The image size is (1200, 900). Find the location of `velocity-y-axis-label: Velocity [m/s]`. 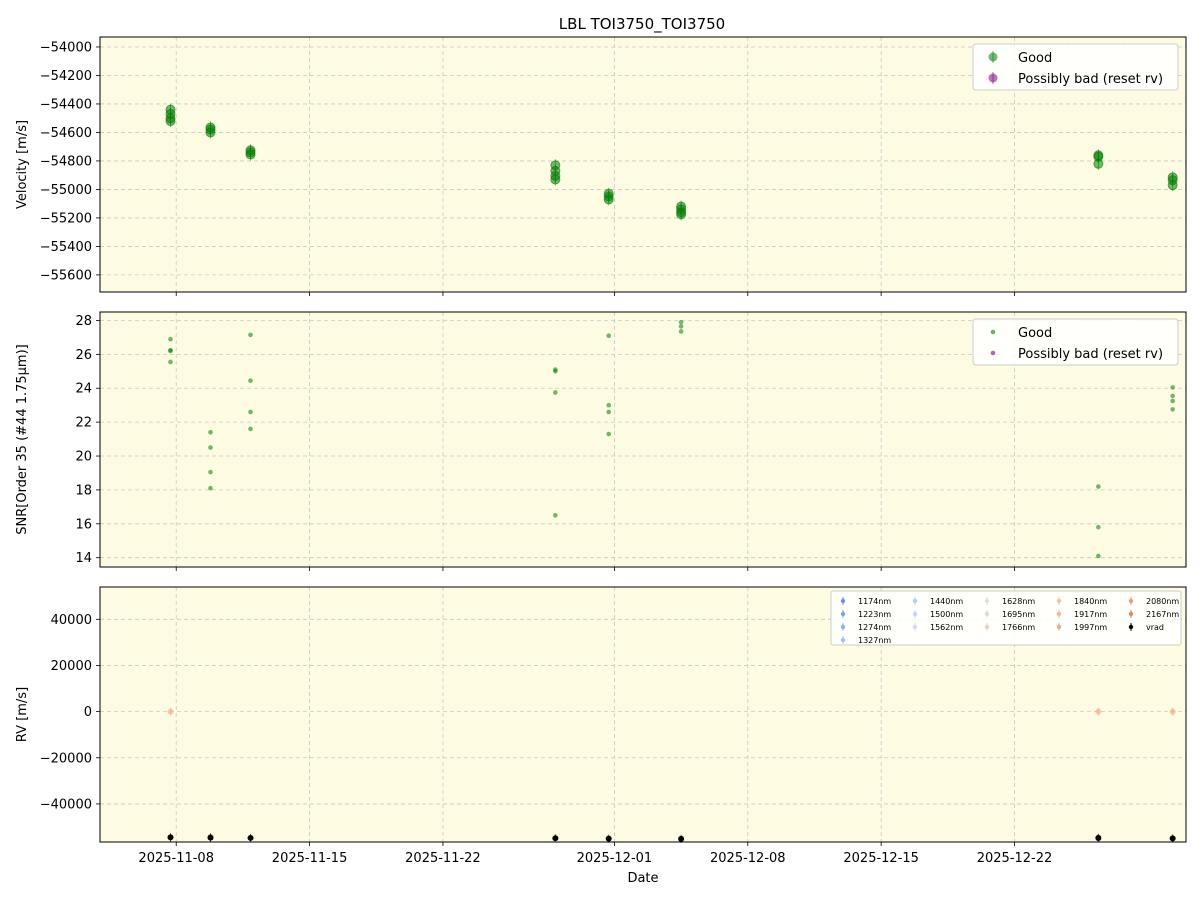

velocity-y-axis-label: Velocity [m/s] is located at coordinates (22, 164).